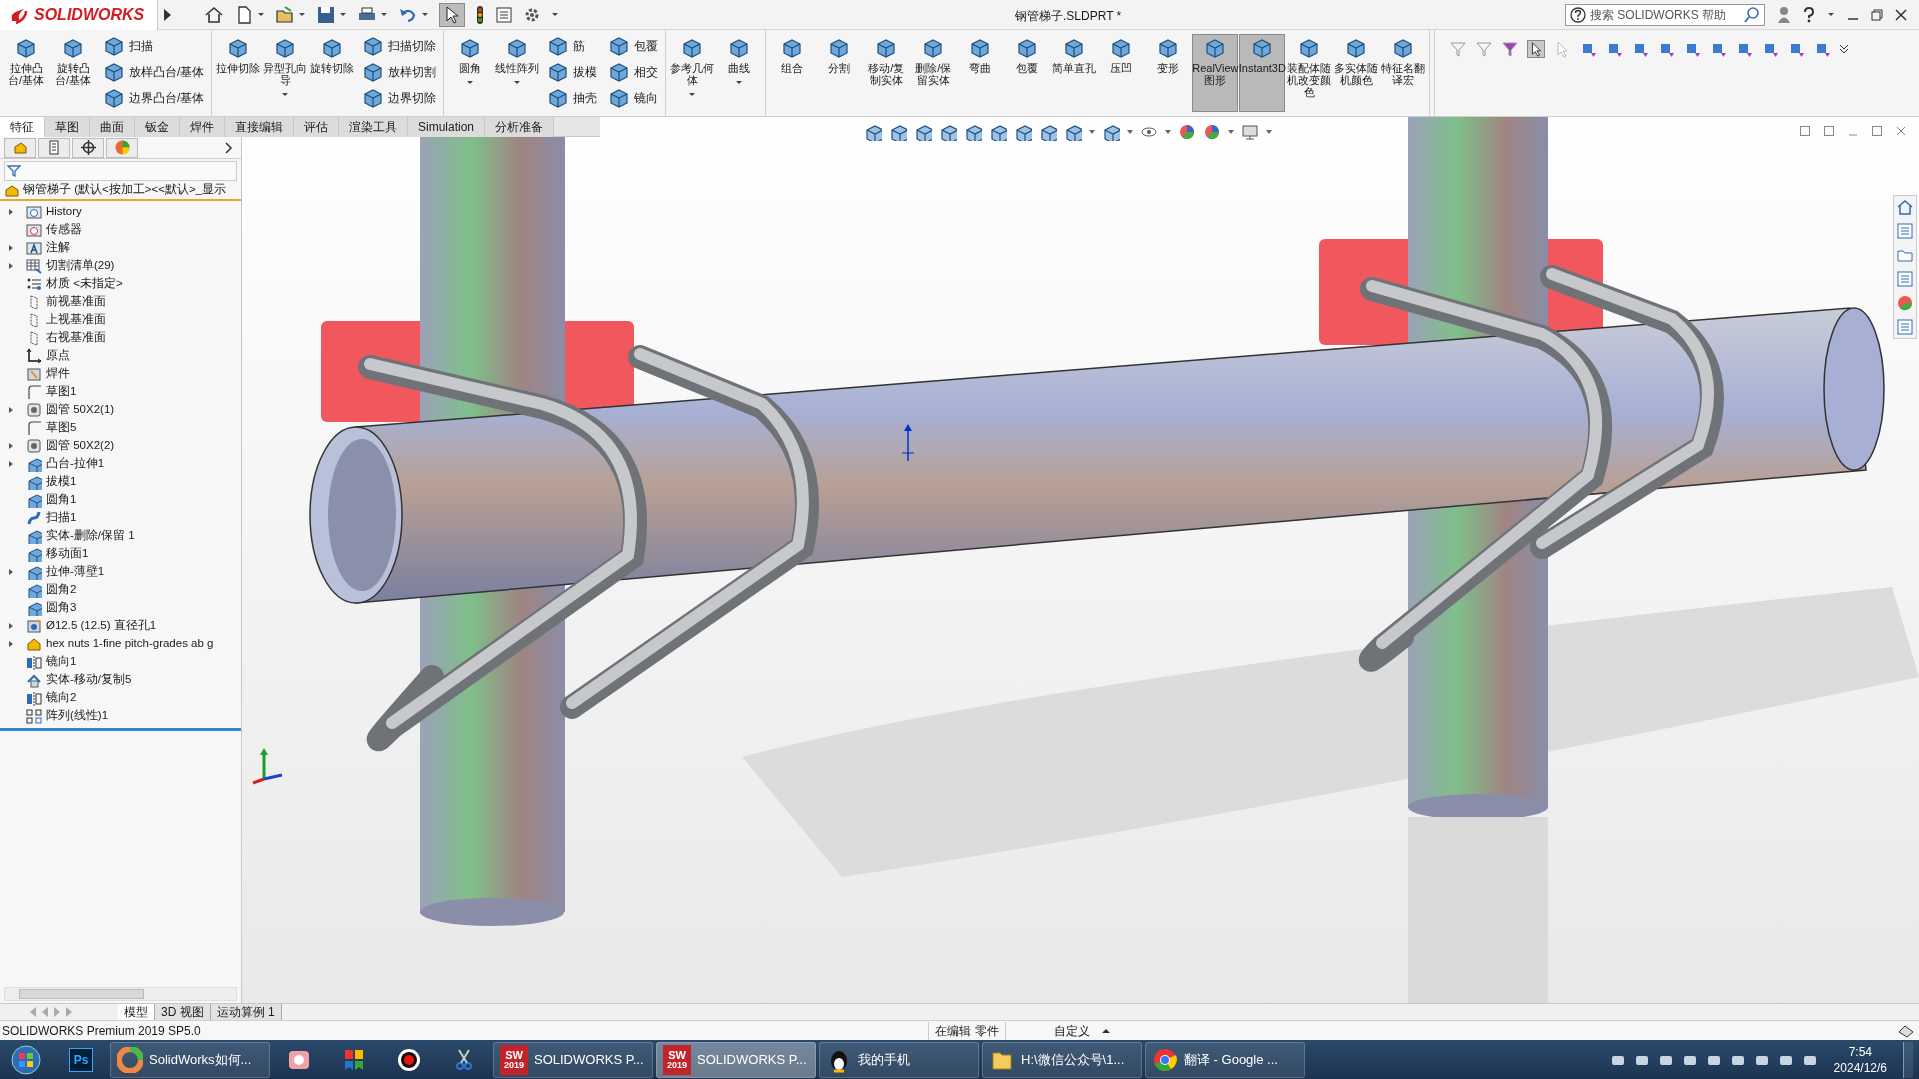 The height and width of the screenshot is (1079, 1919). What do you see at coordinates (101, 626) in the screenshot?
I see `tree-item: Ø12.5 (12.5) 直径孔1` at bounding box center [101, 626].